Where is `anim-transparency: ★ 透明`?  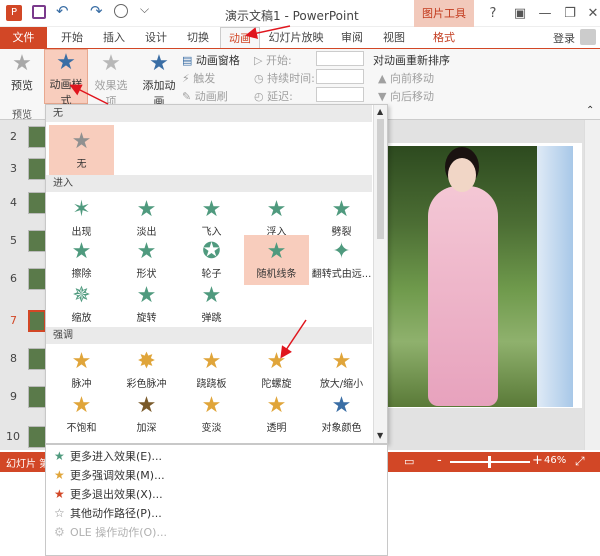 anim-transparency: ★ 透明 is located at coordinates (276, 414).